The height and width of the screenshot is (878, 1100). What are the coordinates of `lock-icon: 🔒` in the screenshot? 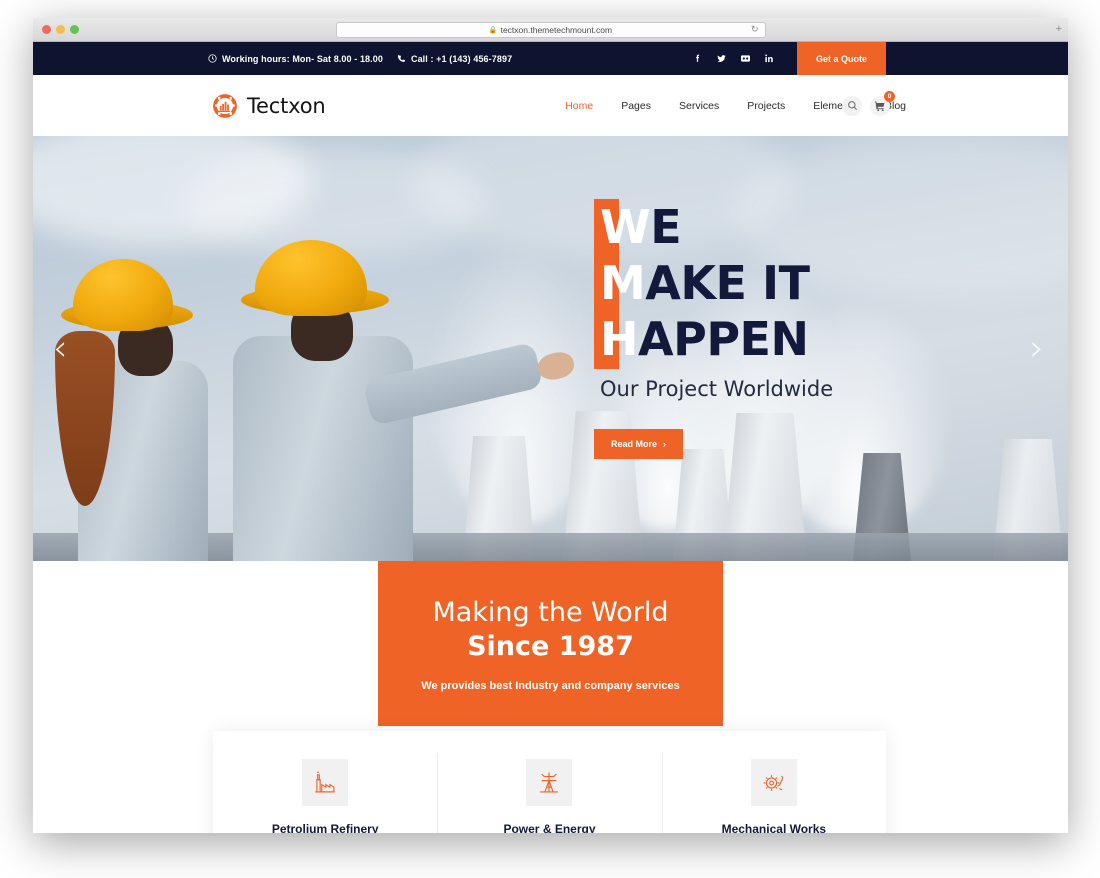 It's located at (493, 30).